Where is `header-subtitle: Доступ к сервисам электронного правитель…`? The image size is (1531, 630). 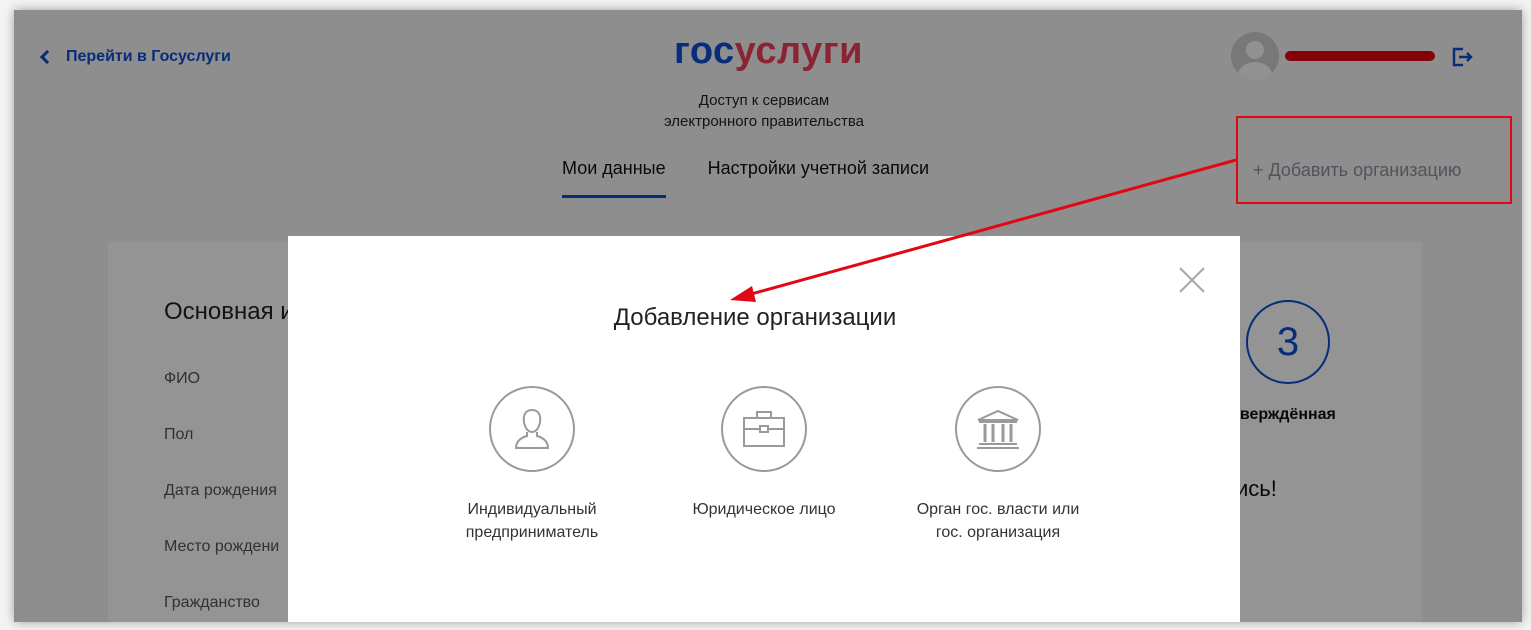 header-subtitle: Доступ к сервисам электронного правитель… is located at coordinates (764, 111).